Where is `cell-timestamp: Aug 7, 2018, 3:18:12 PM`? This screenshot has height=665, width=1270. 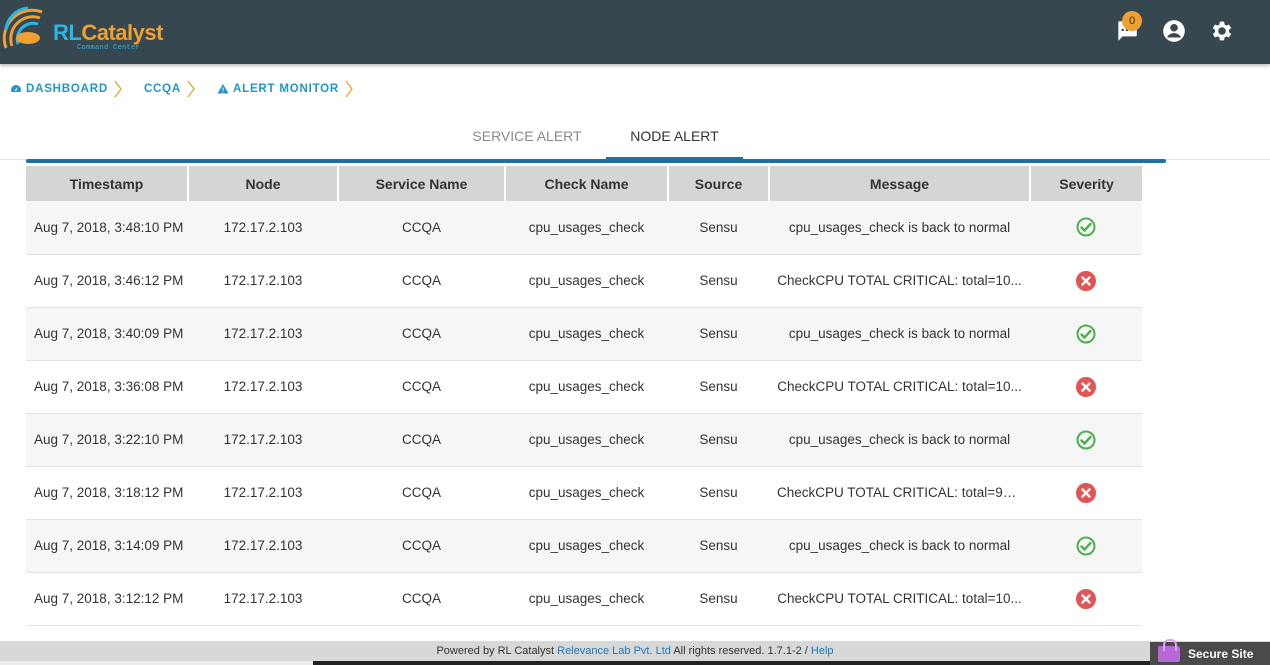 cell-timestamp: Aug 7, 2018, 3:18:12 PM is located at coordinates (107, 493).